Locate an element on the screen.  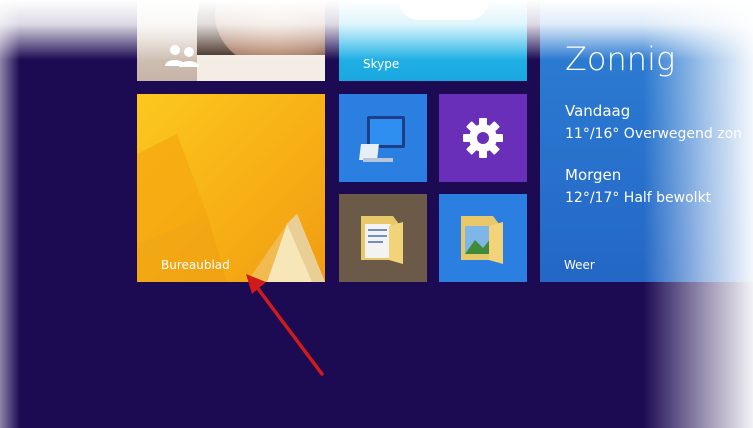
desktop-tile-label: Bureaublad is located at coordinates (195, 265).